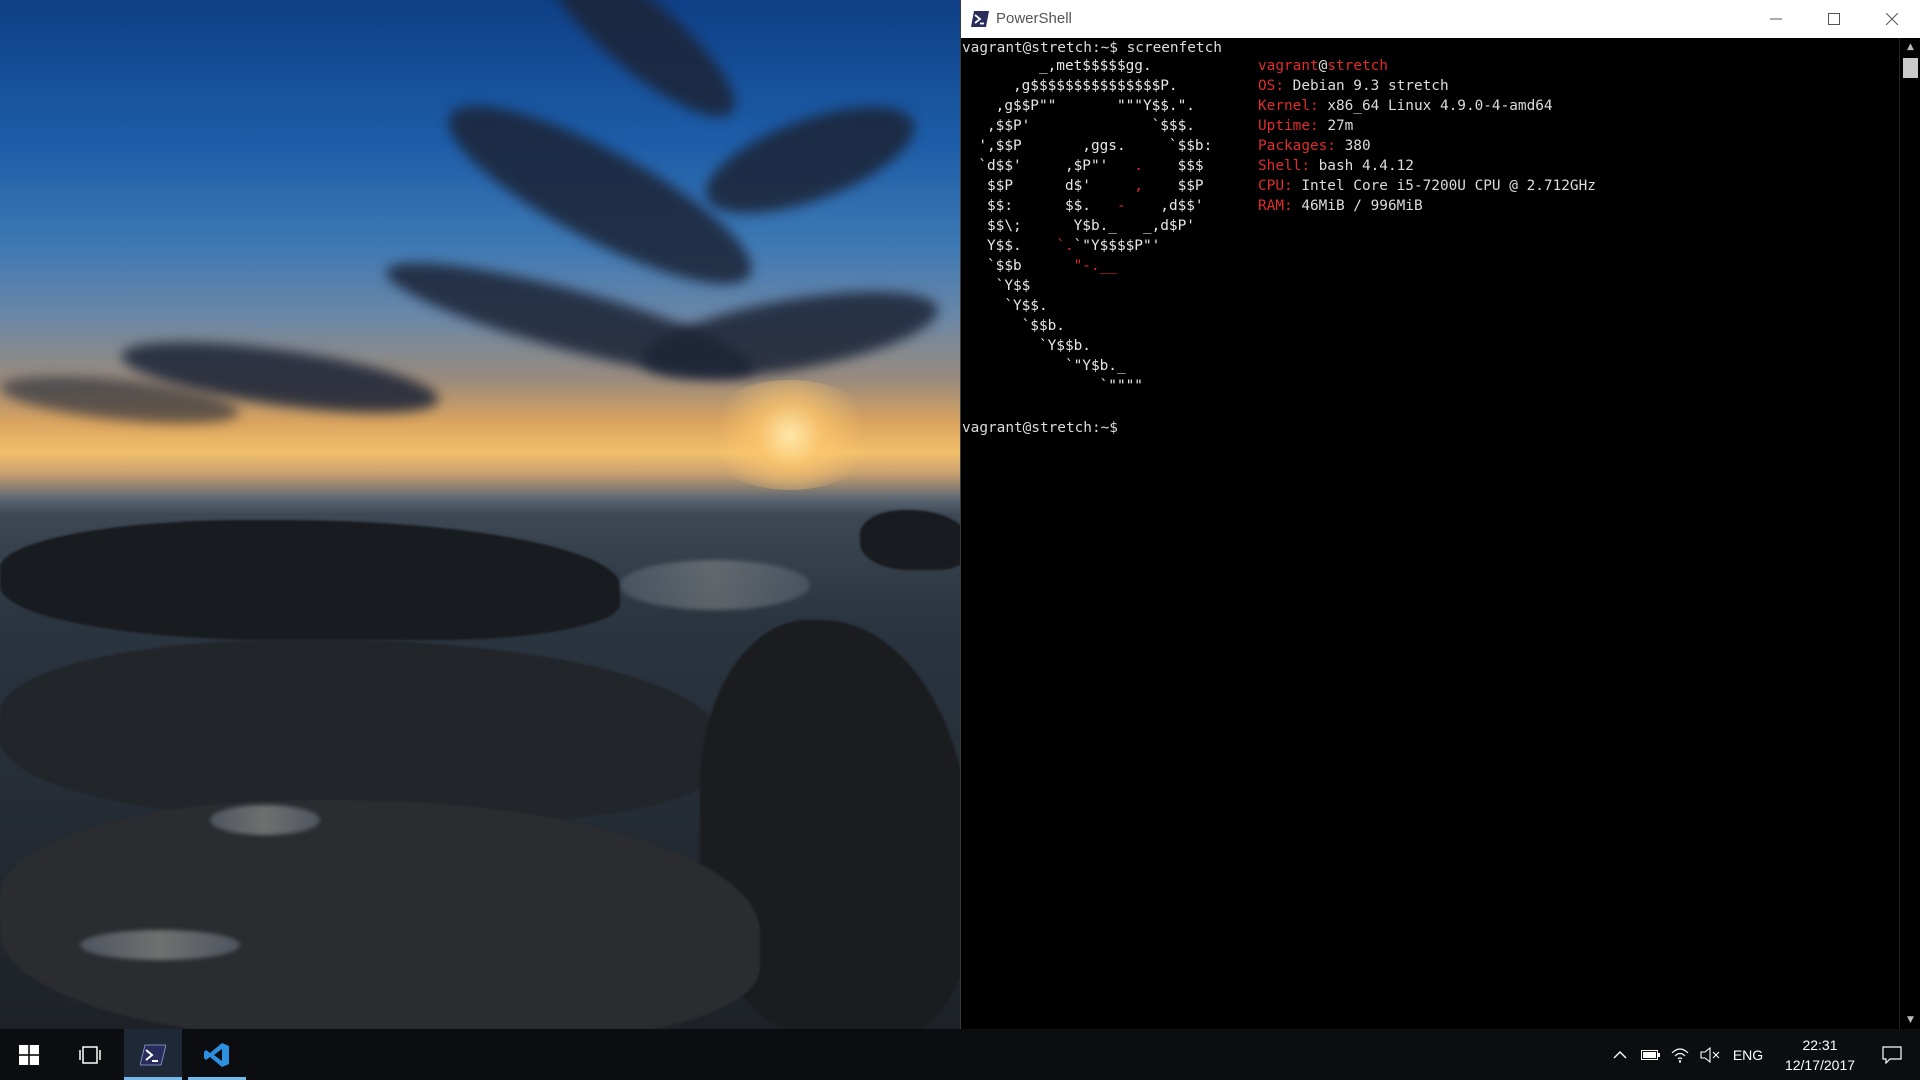 This screenshot has height=1080, width=1920. Describe the element at coordinates (1710, 1054) in the screenshot. I see `volume-muted-icon` at that location.